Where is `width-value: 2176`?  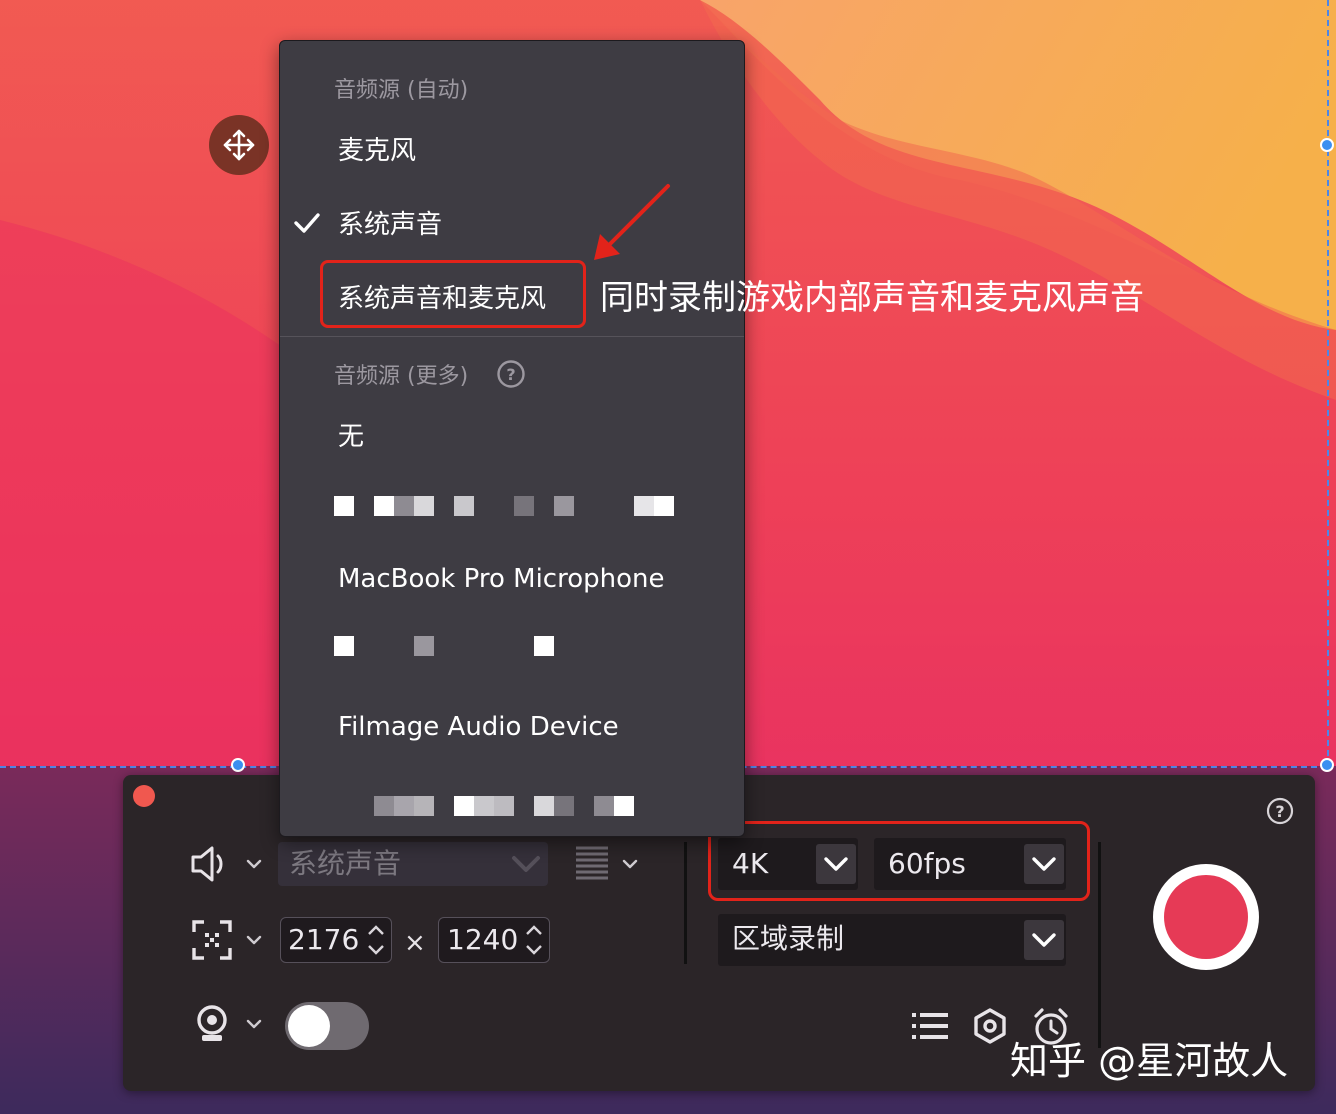 width-value: 2176 is located at coordinates (324, 939).